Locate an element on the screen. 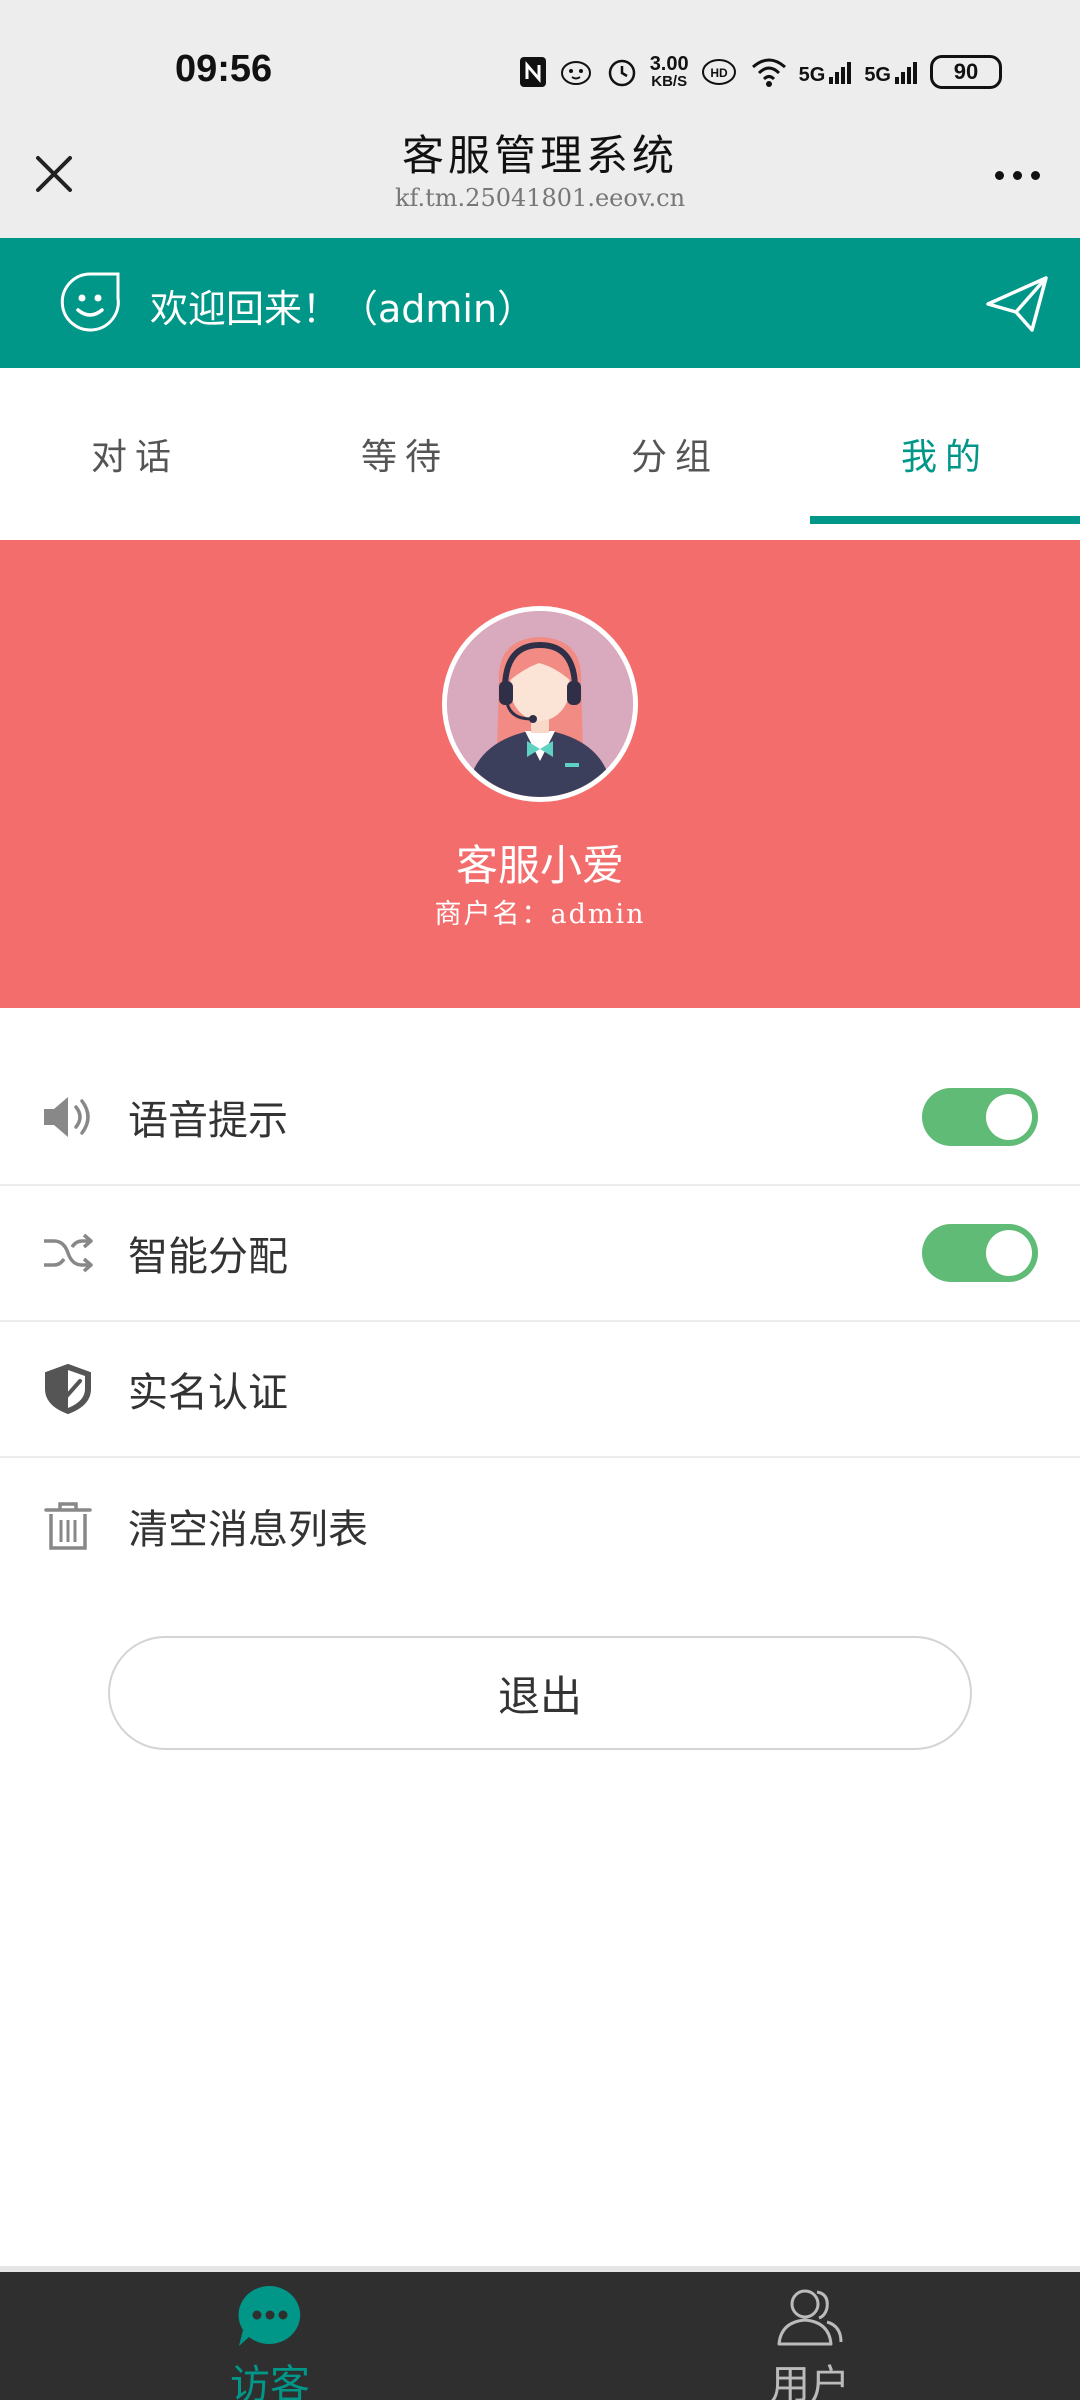 This screenshot has height=2400, width=1080. voice-prompt-toggle is located at coordinates (980, 1117).